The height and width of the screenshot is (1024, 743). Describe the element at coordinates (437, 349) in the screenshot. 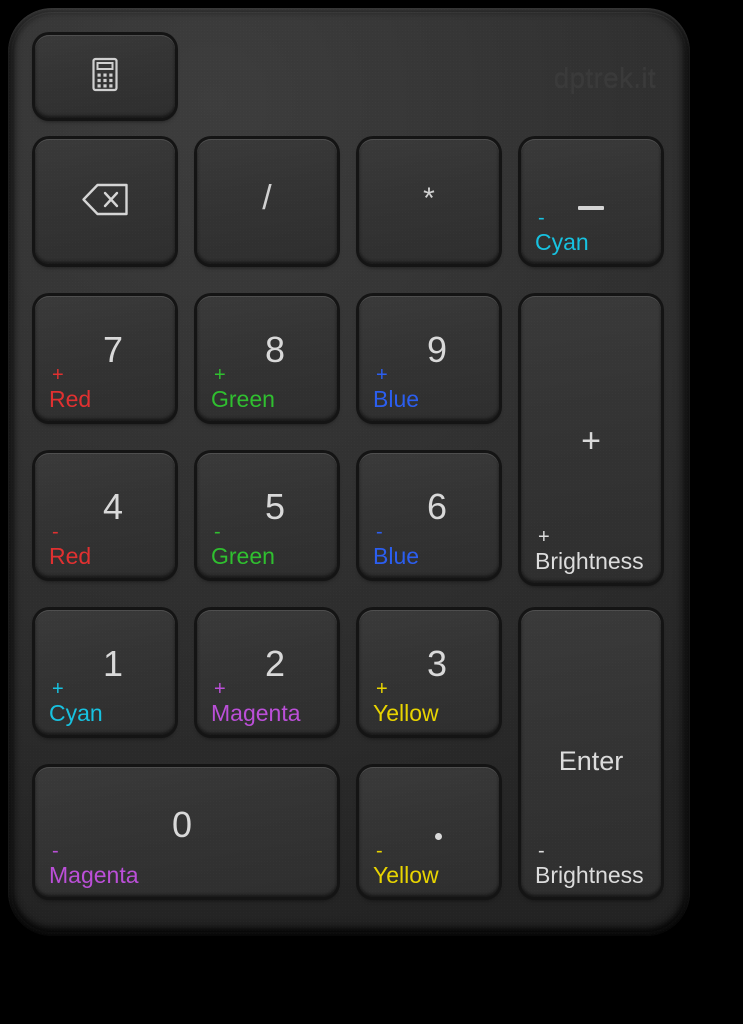

I see `key-9-label: 9` at that location.